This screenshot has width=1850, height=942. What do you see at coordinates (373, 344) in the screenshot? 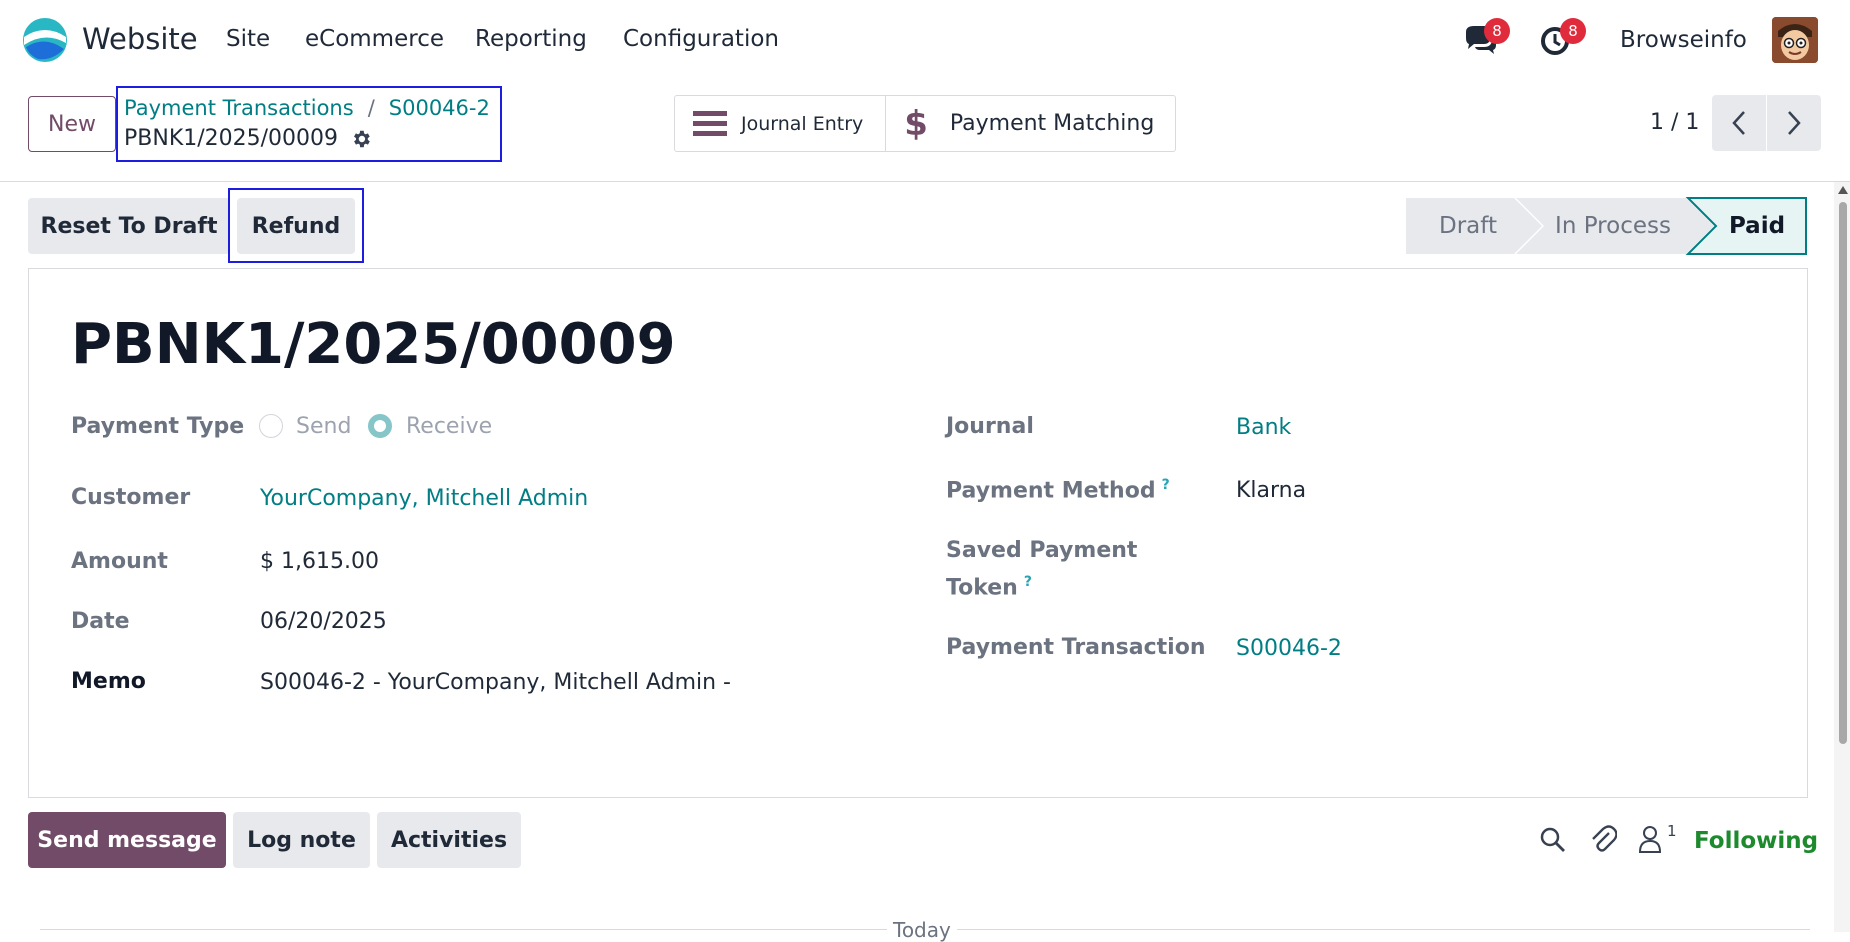
I see `record-title: PBNK1/2025/00009` at bounding box center [373, 344].